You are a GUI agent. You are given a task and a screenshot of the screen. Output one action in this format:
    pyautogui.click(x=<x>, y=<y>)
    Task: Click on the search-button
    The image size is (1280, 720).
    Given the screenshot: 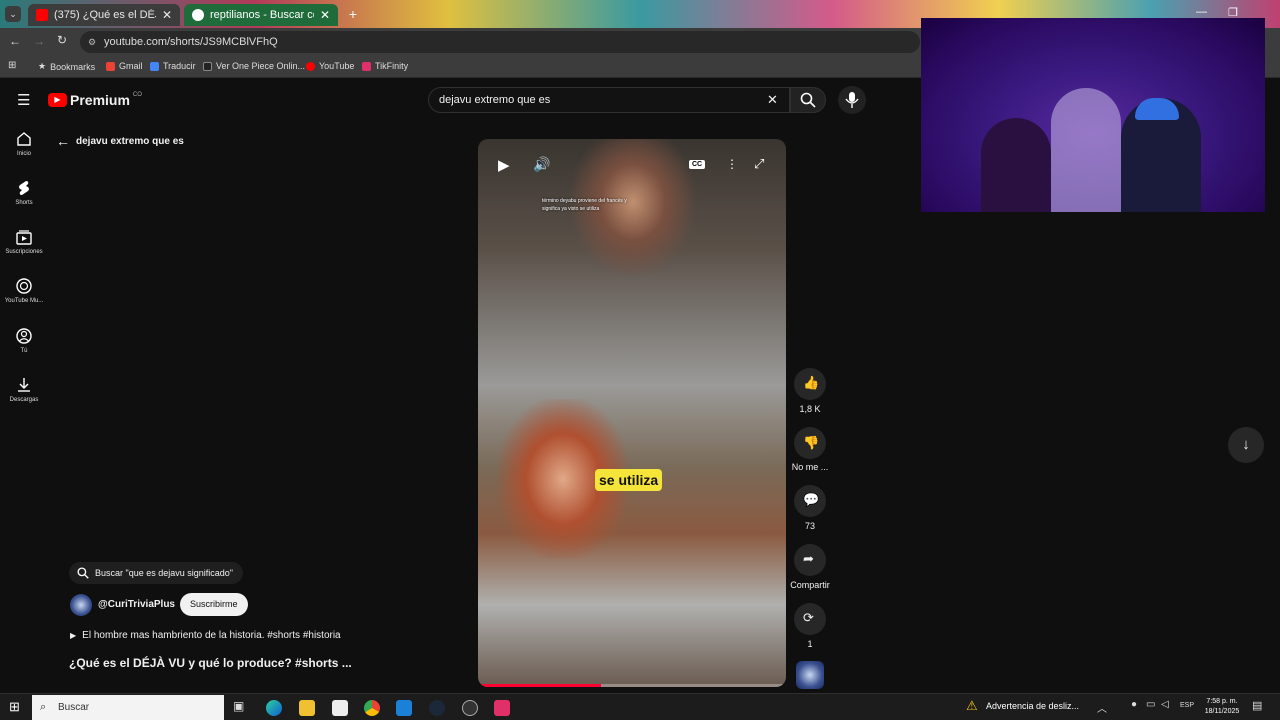 What is the action you would take?
    pyautogui.click(x=808, y=100)
    